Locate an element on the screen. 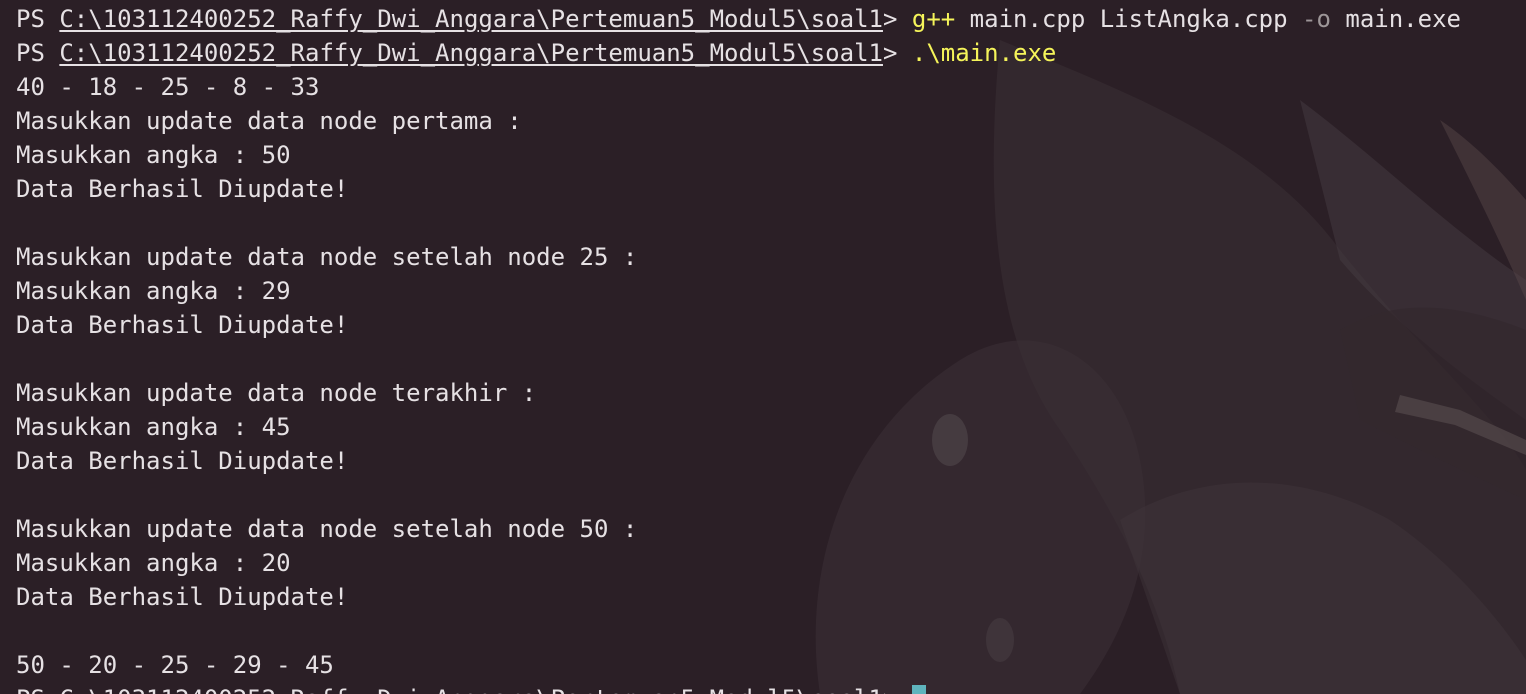 This screenshot has height=694, width=1526. output-line: Masukkan angka : 50 is located at coordinates (153, 155).